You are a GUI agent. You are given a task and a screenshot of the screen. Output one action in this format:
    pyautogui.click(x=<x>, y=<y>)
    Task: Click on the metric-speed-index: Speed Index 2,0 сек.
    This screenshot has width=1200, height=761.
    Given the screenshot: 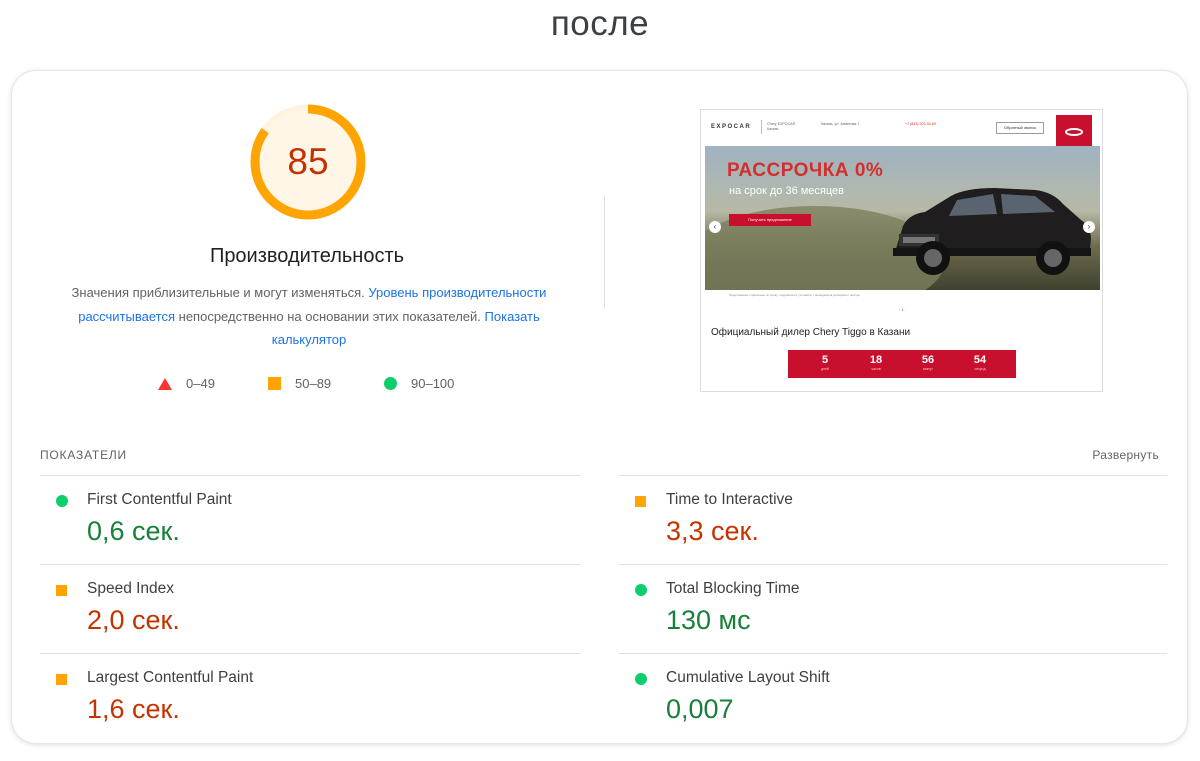 What is the action you would take?
    pyautogui.click(x=310, y=614)
    